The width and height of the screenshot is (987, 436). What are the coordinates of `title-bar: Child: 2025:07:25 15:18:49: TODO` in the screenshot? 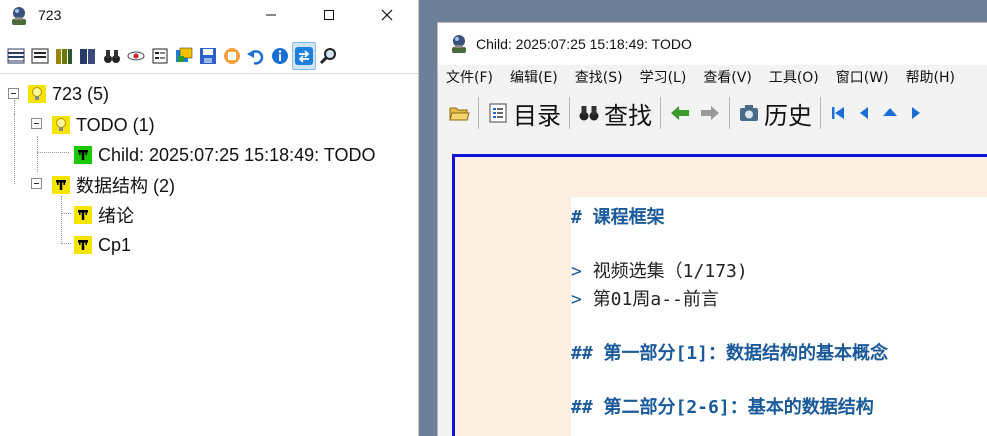 It's located at (712, 44).